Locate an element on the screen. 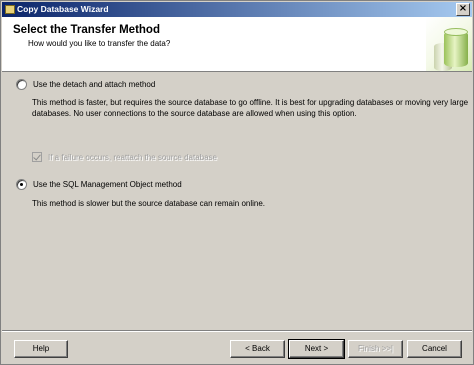 The height and width of the screenshot is (365, 474). finish-button: Finish >>| is located at coordinates (375, 349).